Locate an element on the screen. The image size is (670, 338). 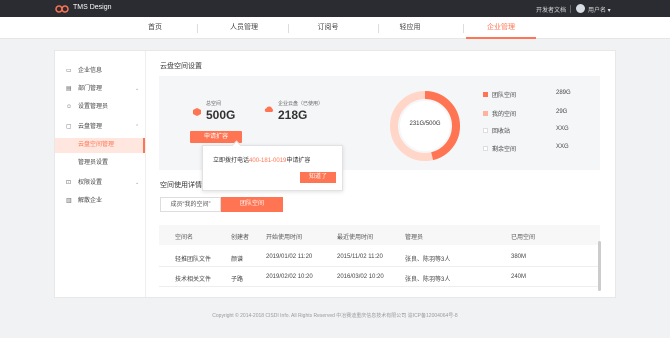
building-icon: ▤ is located at coordinates (69, 89).